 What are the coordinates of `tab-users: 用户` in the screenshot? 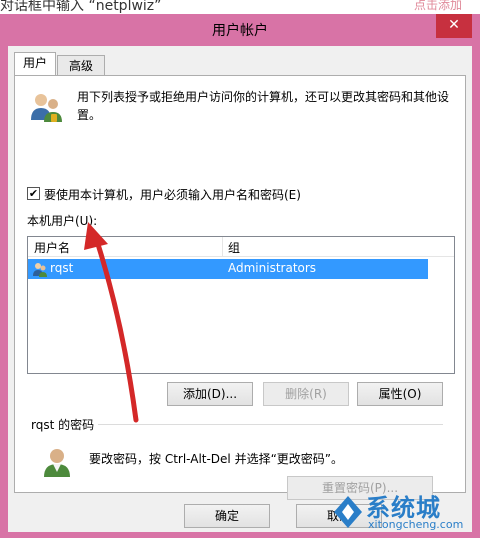 It's located at (35, 64).